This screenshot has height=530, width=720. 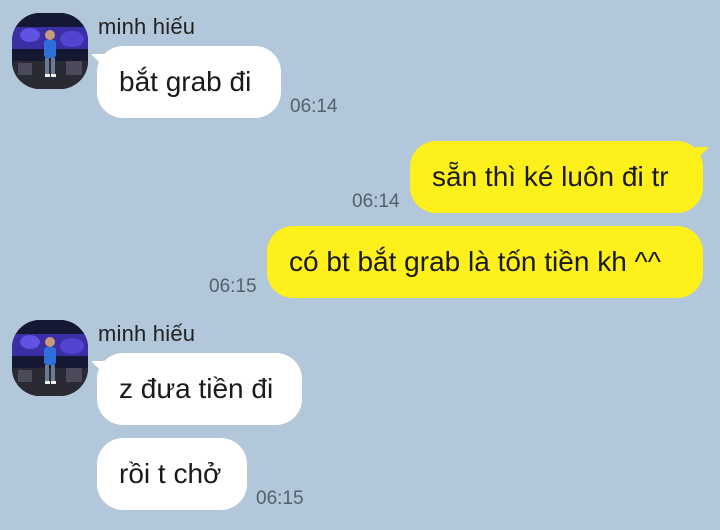 I want to click on message-bubble-incoming: z đưa tiền đi, so click(x=199, y=389).